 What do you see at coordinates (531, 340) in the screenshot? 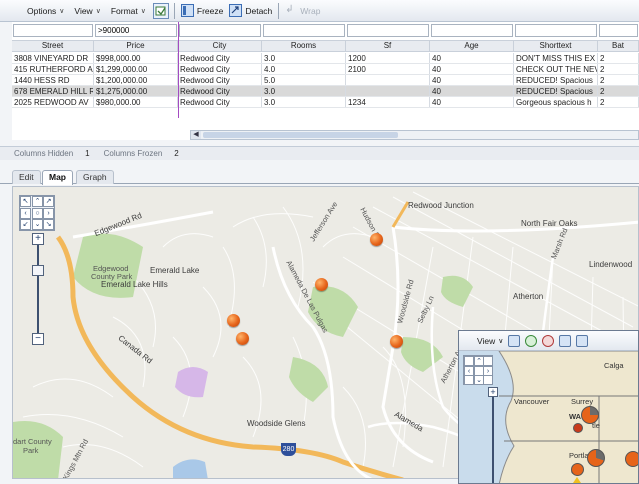
I see `zoom-in-icon` at bounding box center [531, 340].